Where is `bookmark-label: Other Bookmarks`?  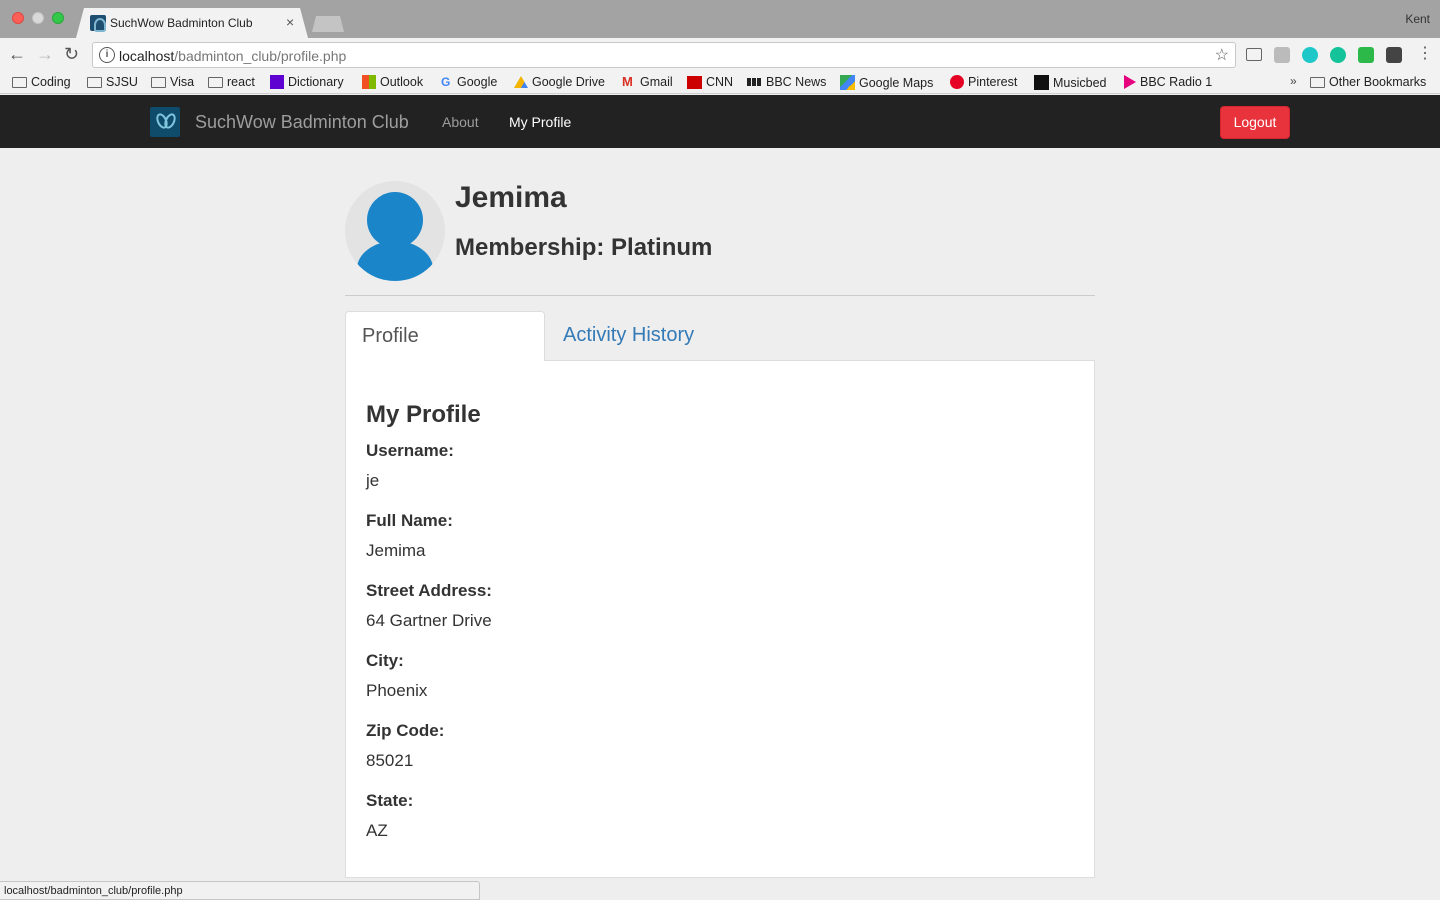 bookmark-label: Other Bookmarks is located at coordinates (1378, 82).